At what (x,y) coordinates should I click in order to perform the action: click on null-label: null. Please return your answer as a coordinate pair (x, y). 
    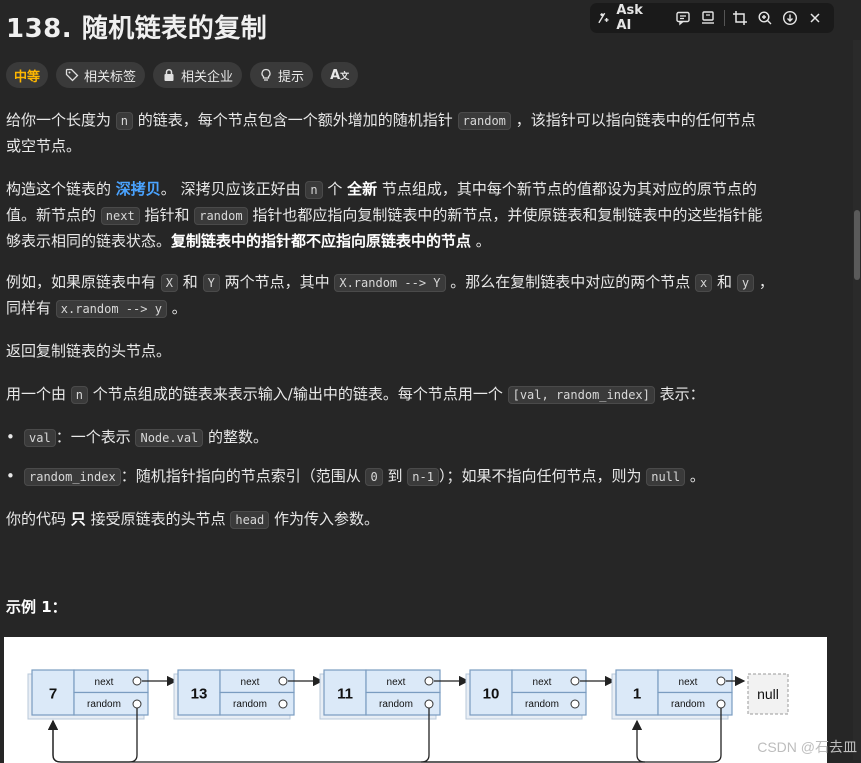
    Looking at the image, I should click on (768, 694).